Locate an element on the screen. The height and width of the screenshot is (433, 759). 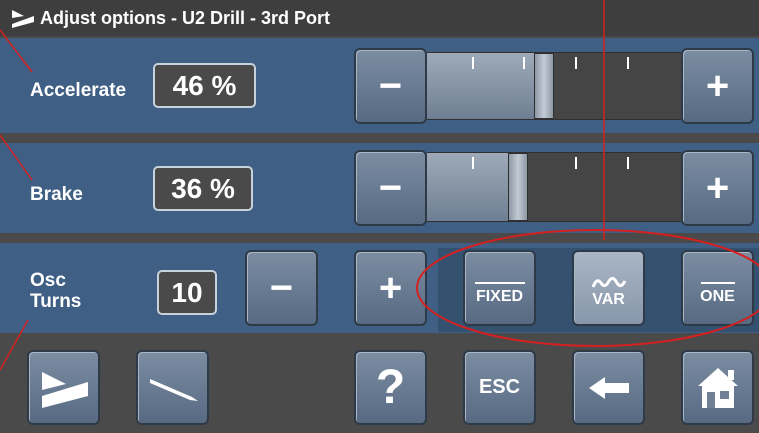
annotation-line-osc is located at coordinates (14, 345).